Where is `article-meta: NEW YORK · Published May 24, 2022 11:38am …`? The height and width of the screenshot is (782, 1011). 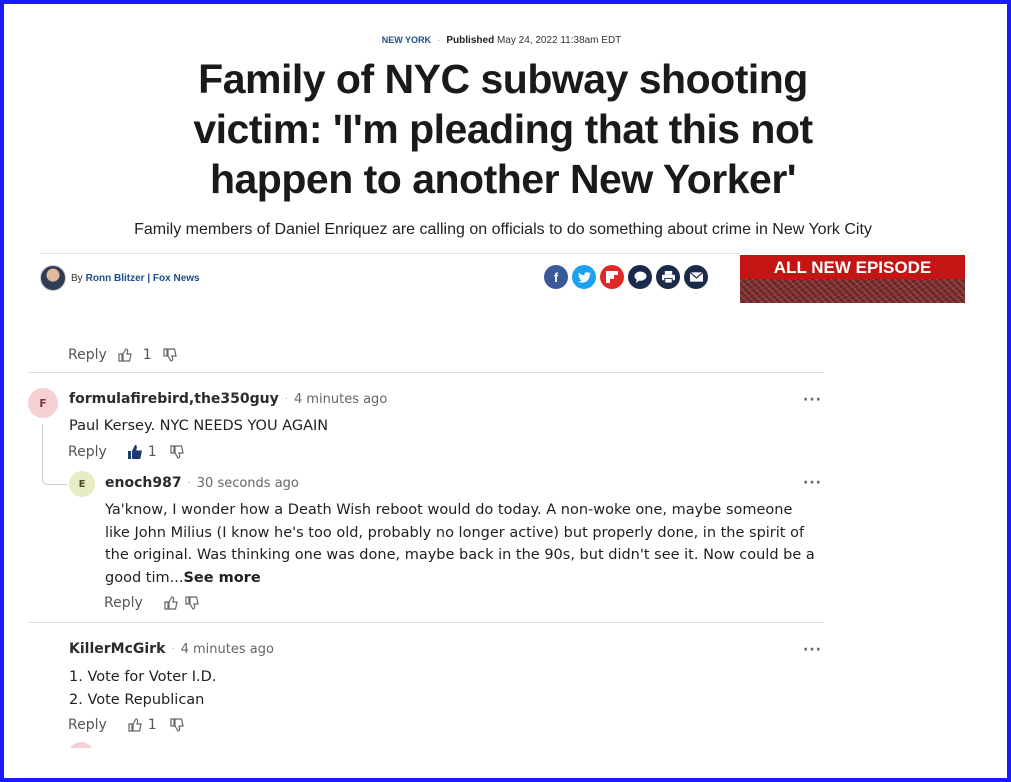 article-meta: NEW YORK · Published May 24, 2022 11:38am … is located at coordinates (501, 40).